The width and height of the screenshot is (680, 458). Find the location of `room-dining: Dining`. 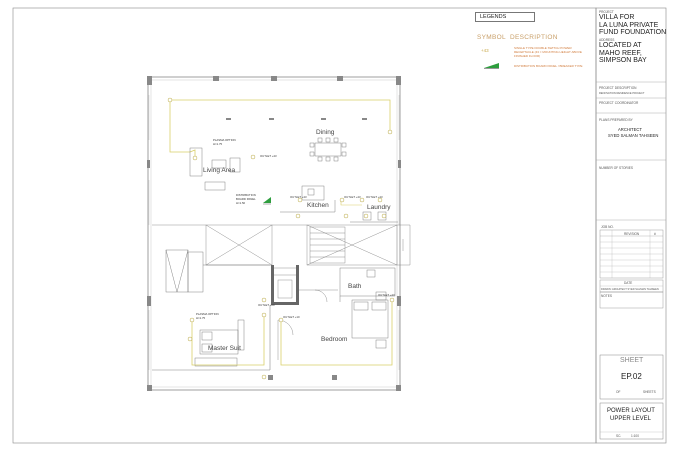

room-dining: Dining is located at coordinates (325, 132).